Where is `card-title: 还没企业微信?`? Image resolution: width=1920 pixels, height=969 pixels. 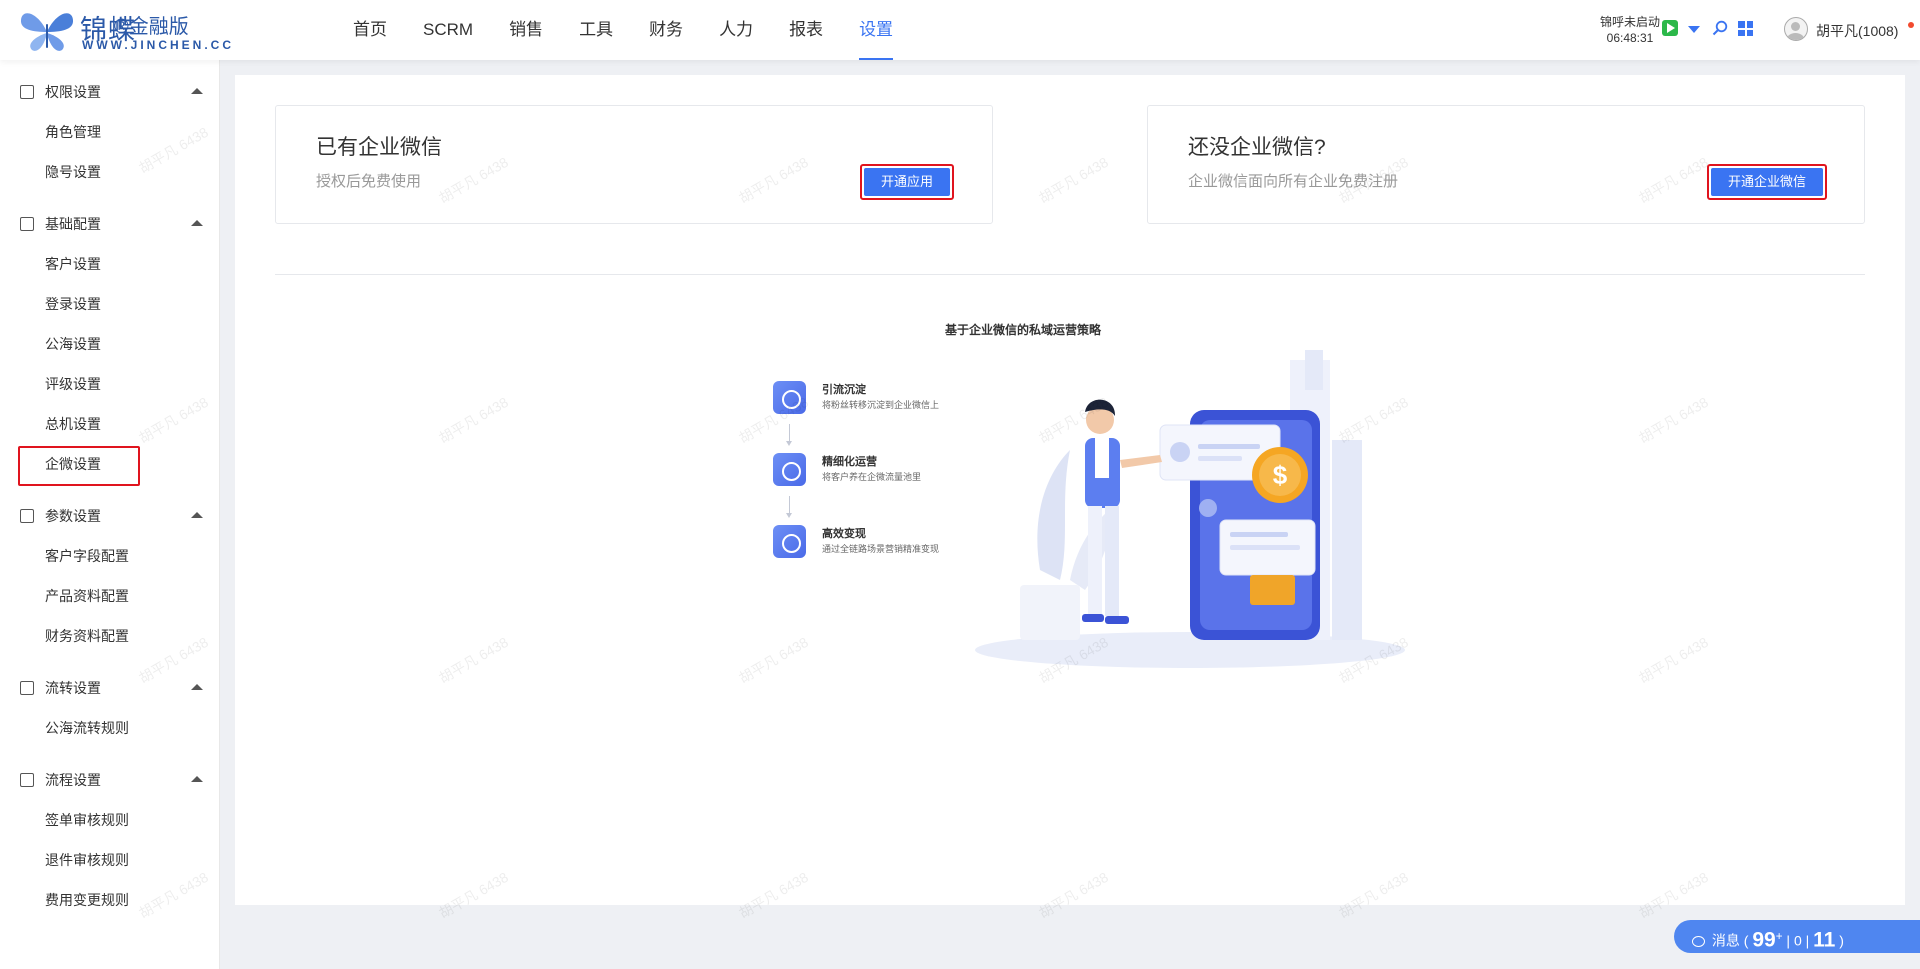 card-title: 还没企业微信? is located at coordinates (1257, 147).